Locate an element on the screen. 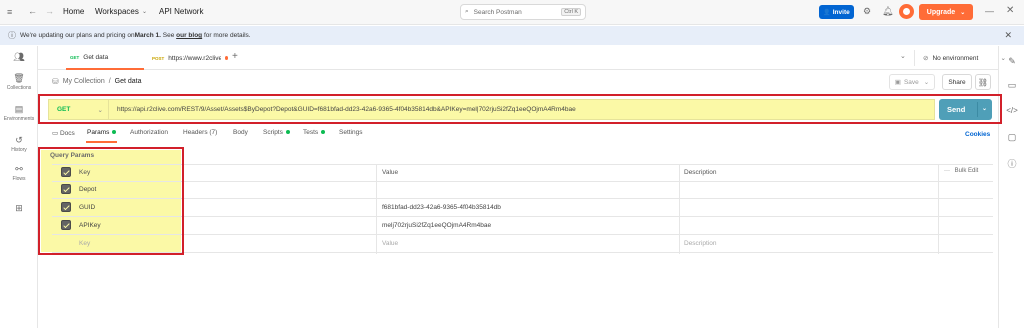 Image resolution: width=1024 pixels, height=328 pixels. http-icon: ⛁ is located at coordinates (55, 81).